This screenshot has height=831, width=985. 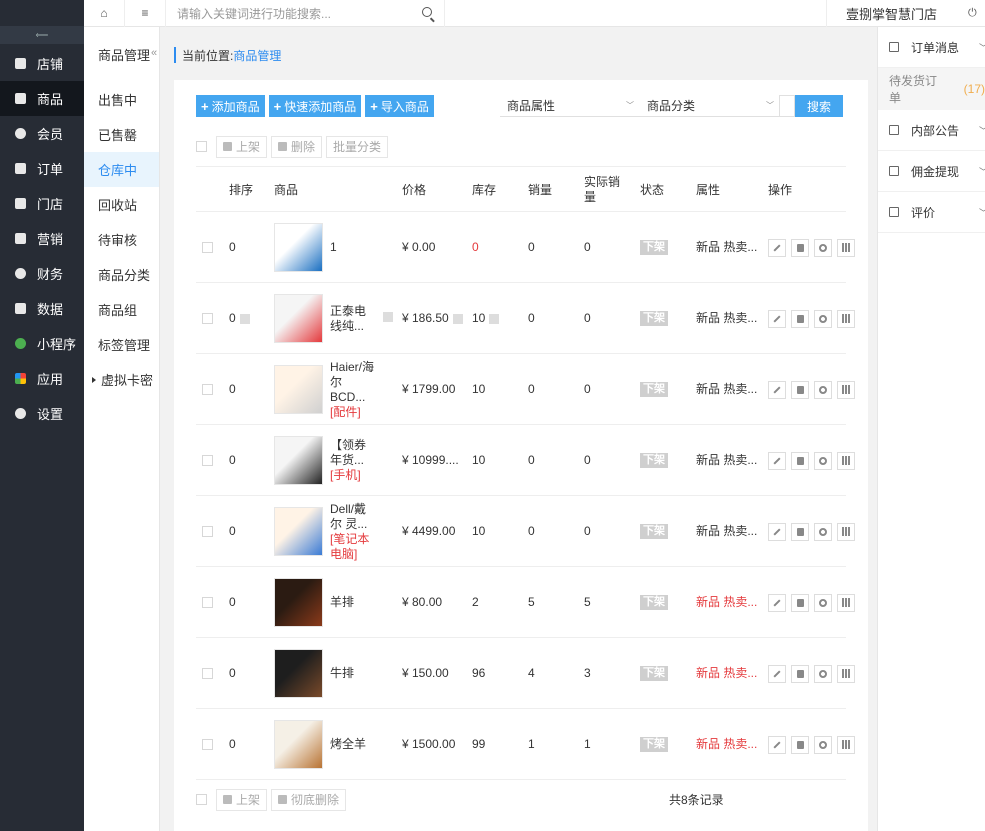 What do you see at coordinates (121, 344) in the screenshot?
I see `subnav-item-tags: 标签管理` at bounding box center [121, 344].